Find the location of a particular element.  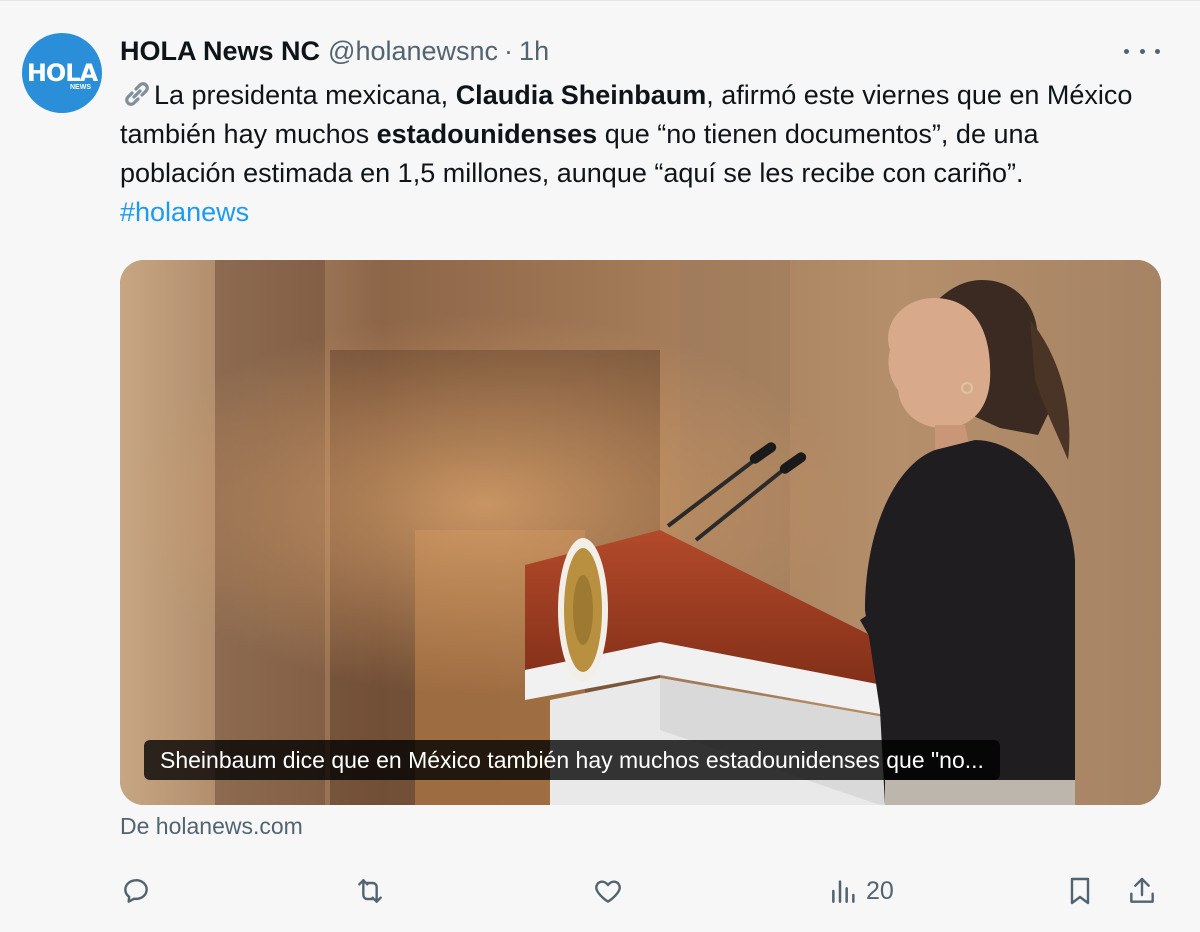

bookmark-icon is located at coordinates (1080, 891).